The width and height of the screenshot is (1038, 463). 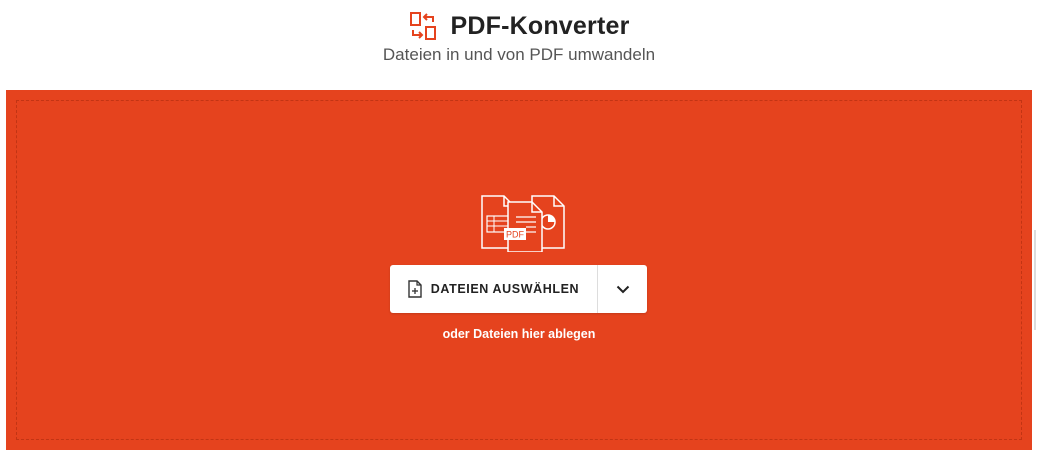 I want to click on page-subtitle: Dateien in und von PDF umwandeln, so click(x=519, y=54).